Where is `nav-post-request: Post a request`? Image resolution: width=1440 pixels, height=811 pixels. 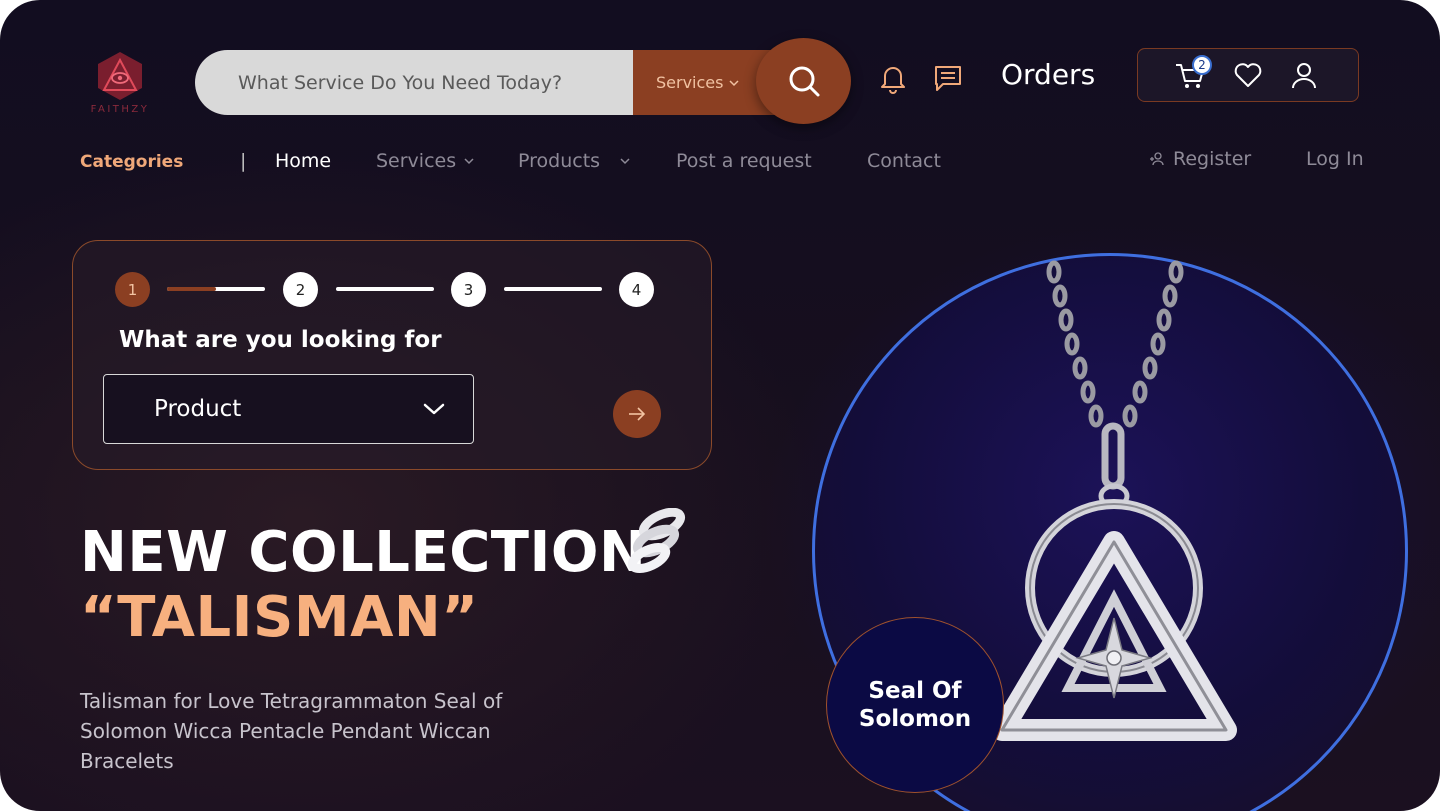
nav-post-request: Post a request is located at coordinates (744, 161).